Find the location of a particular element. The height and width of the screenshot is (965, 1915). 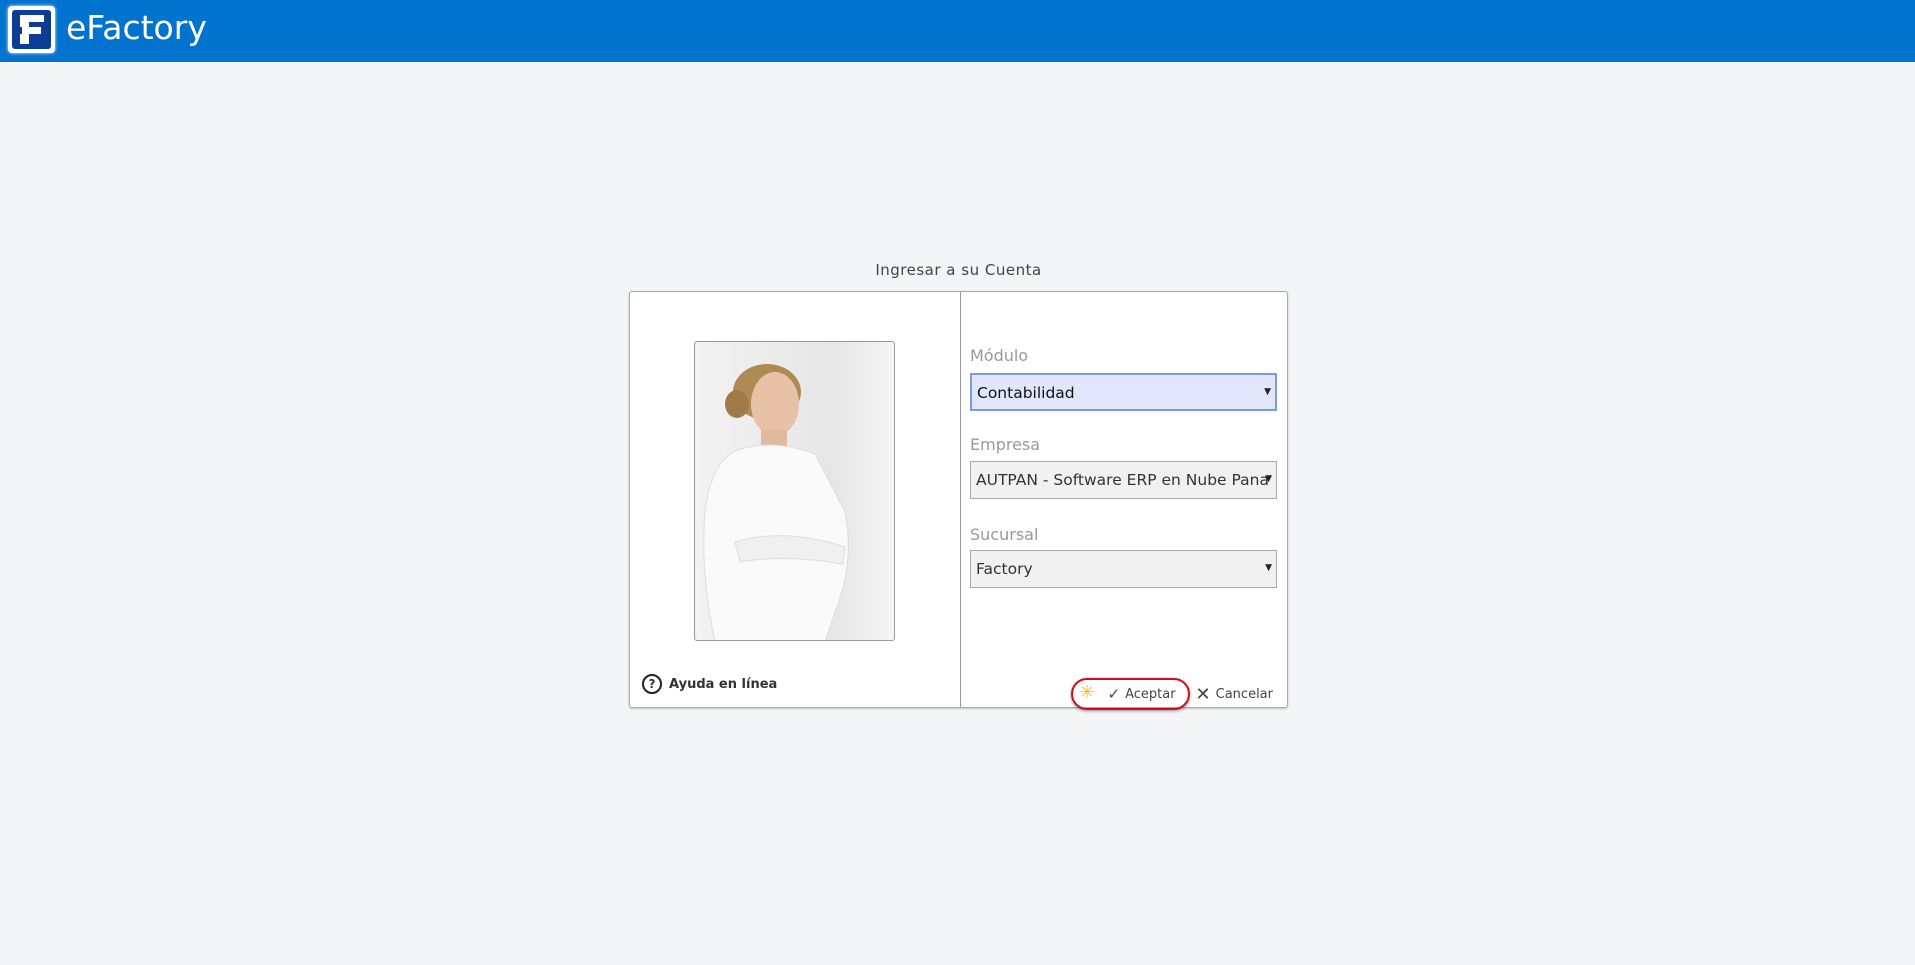

app-header: eFactory is located at coordinates (957, 31).